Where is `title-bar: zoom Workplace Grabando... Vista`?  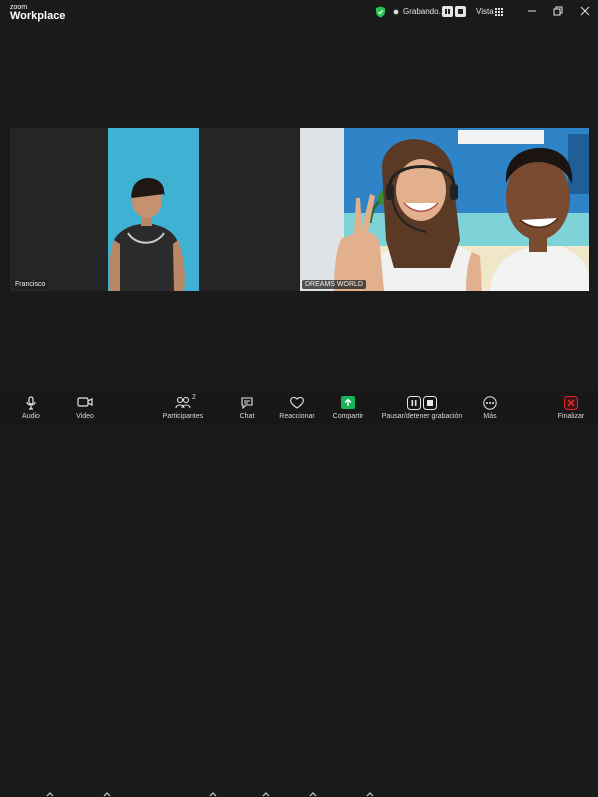
title-bar: zoom Workplace Grabando... Vista is located at coordinates (299, 13).